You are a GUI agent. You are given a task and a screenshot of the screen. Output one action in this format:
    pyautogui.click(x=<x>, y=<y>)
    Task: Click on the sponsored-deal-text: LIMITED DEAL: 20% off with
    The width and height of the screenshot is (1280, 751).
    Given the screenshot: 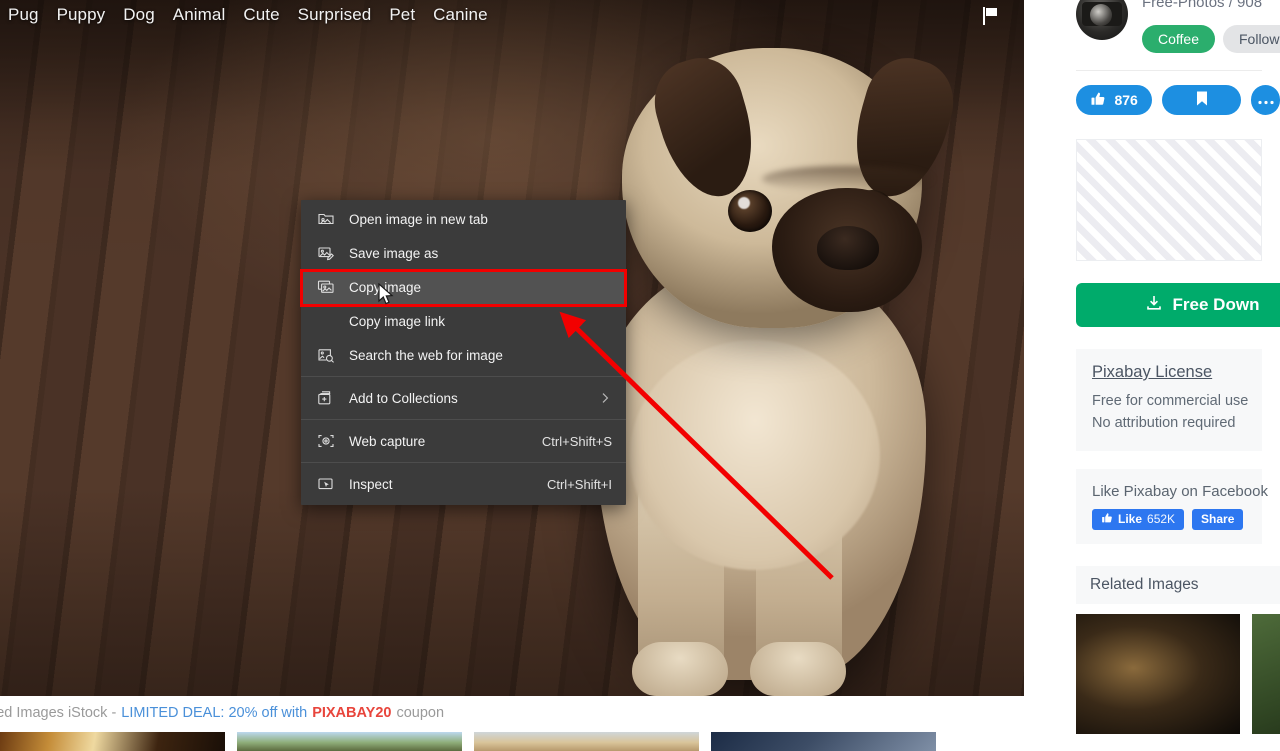 What is the action you would take?
    pyautogui.click(x=214, y=713)
    